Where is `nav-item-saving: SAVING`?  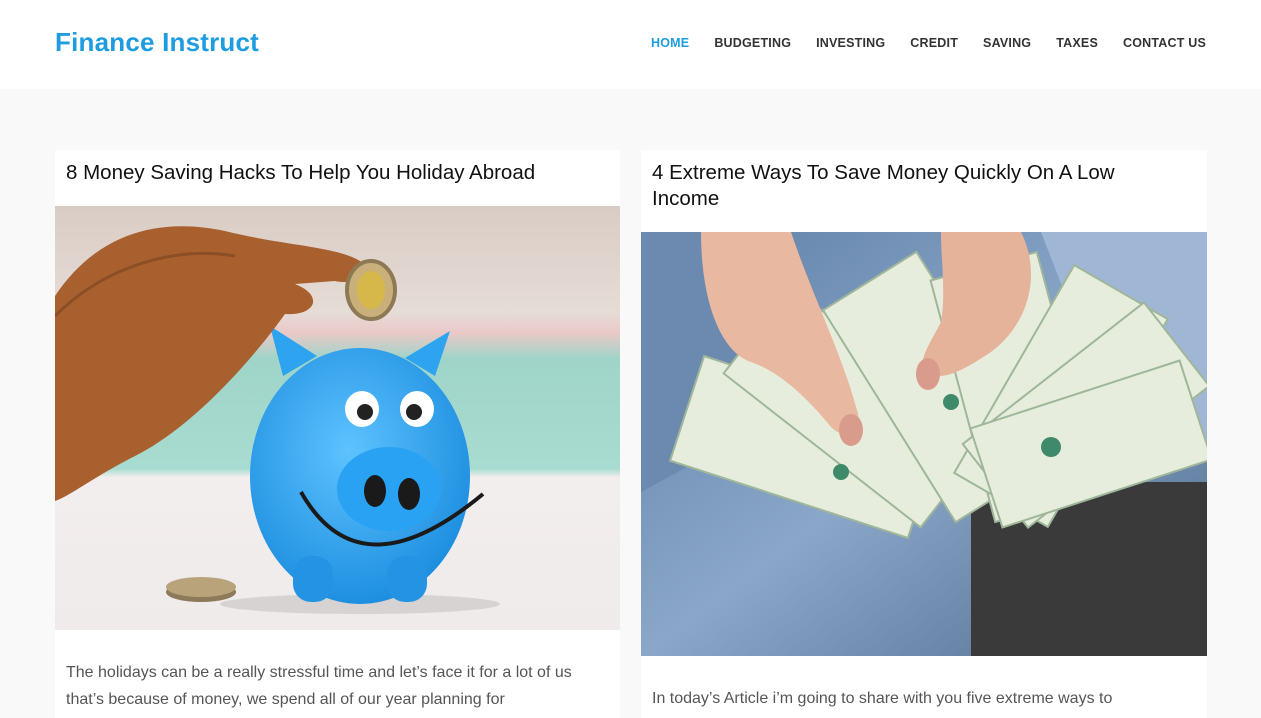 nav-item-saving: SAVING is located at coordinates (1007, 43).